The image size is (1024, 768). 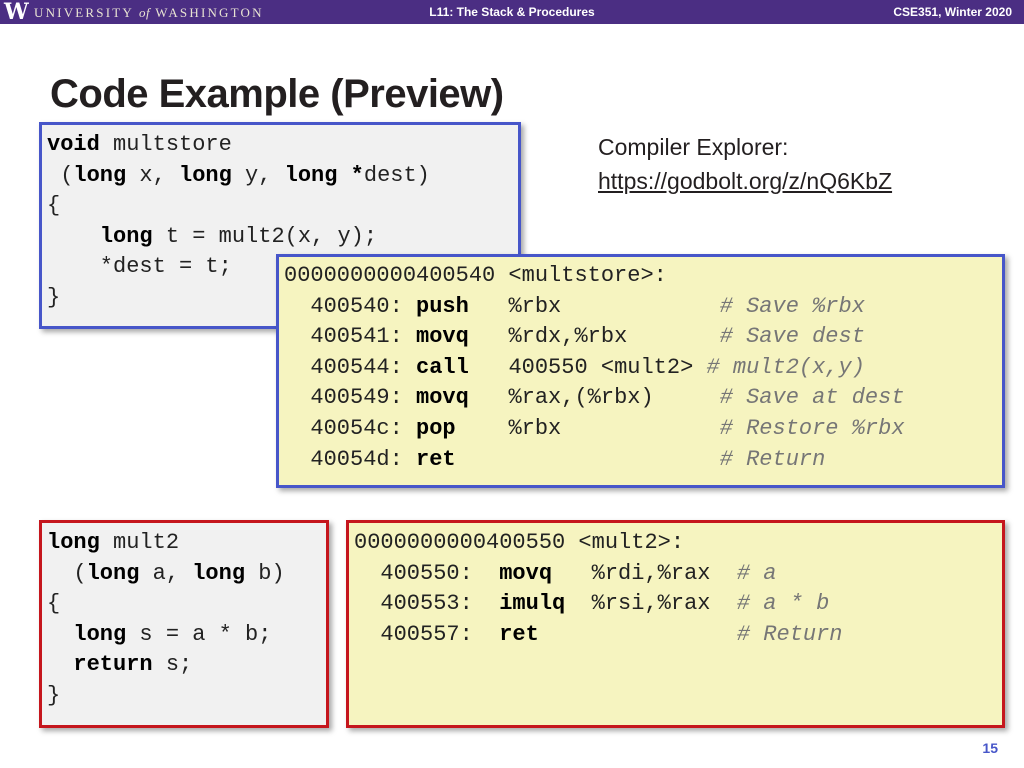 I want to click on code-text: 0000000000400540 <multstore>:, so click(x=475, y=275).